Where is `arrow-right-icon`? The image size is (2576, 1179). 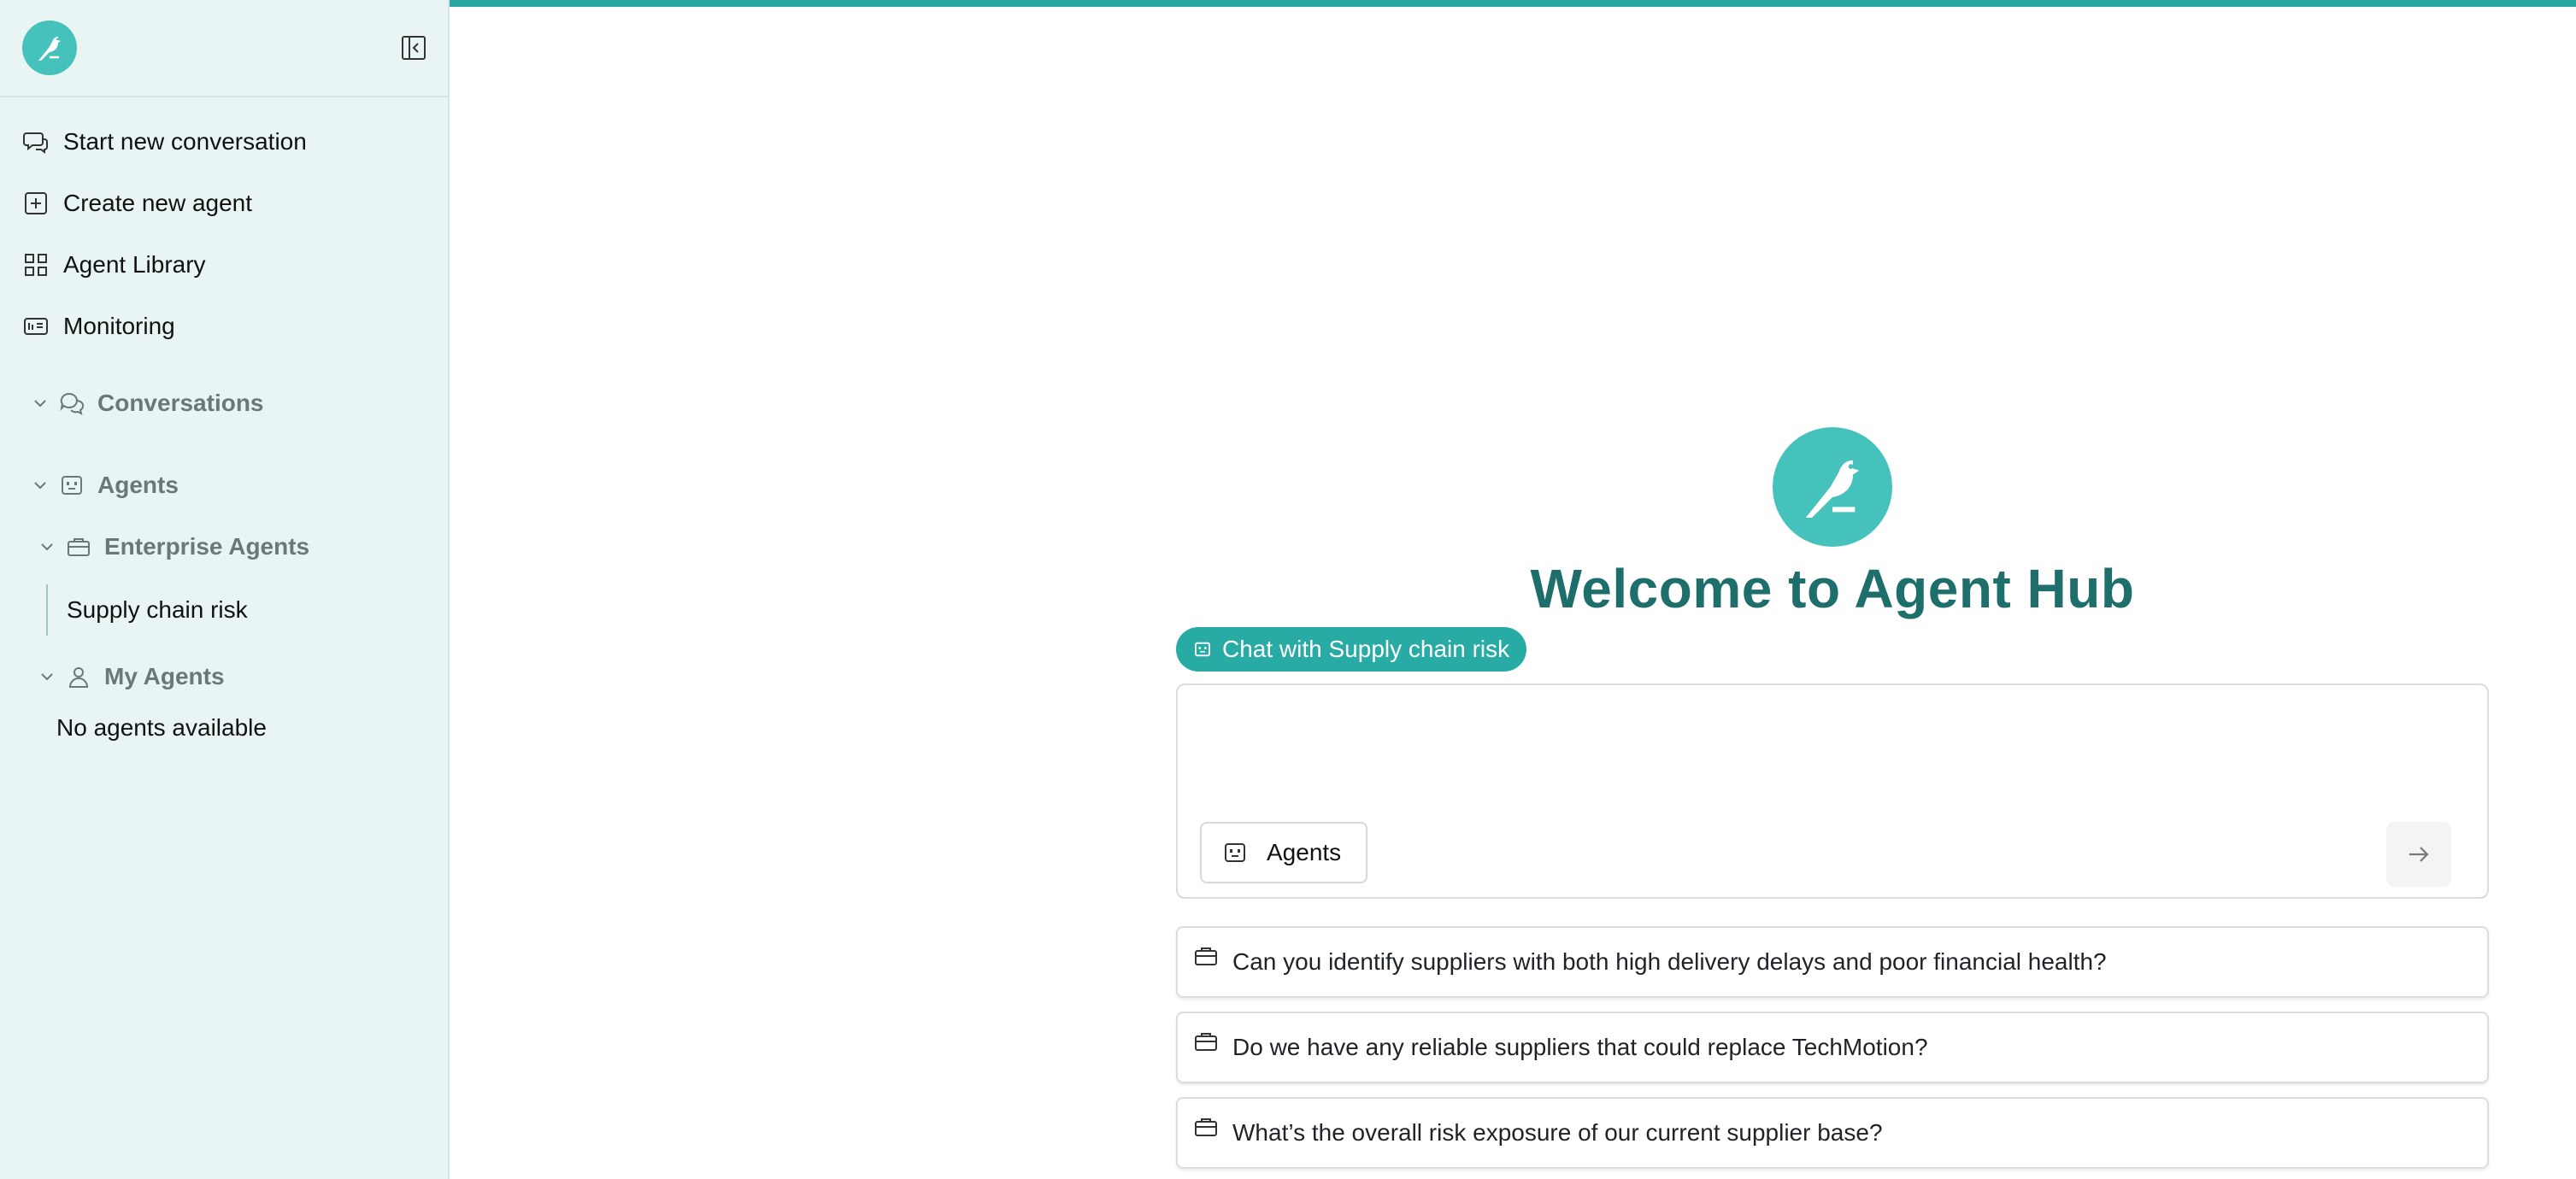
arrow-right-icon is located at coordinates (2419, 854).